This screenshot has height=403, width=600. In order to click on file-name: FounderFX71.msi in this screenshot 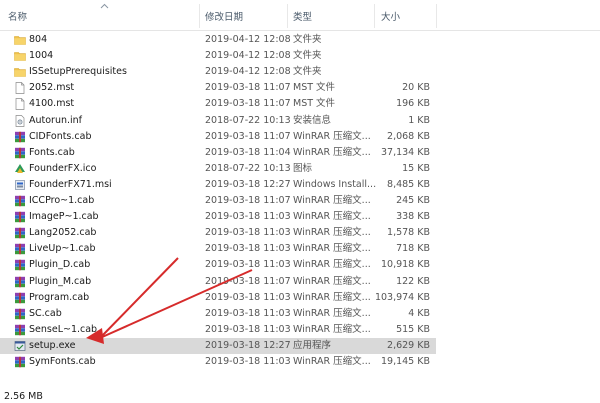, I will do `click(70, 184)`.